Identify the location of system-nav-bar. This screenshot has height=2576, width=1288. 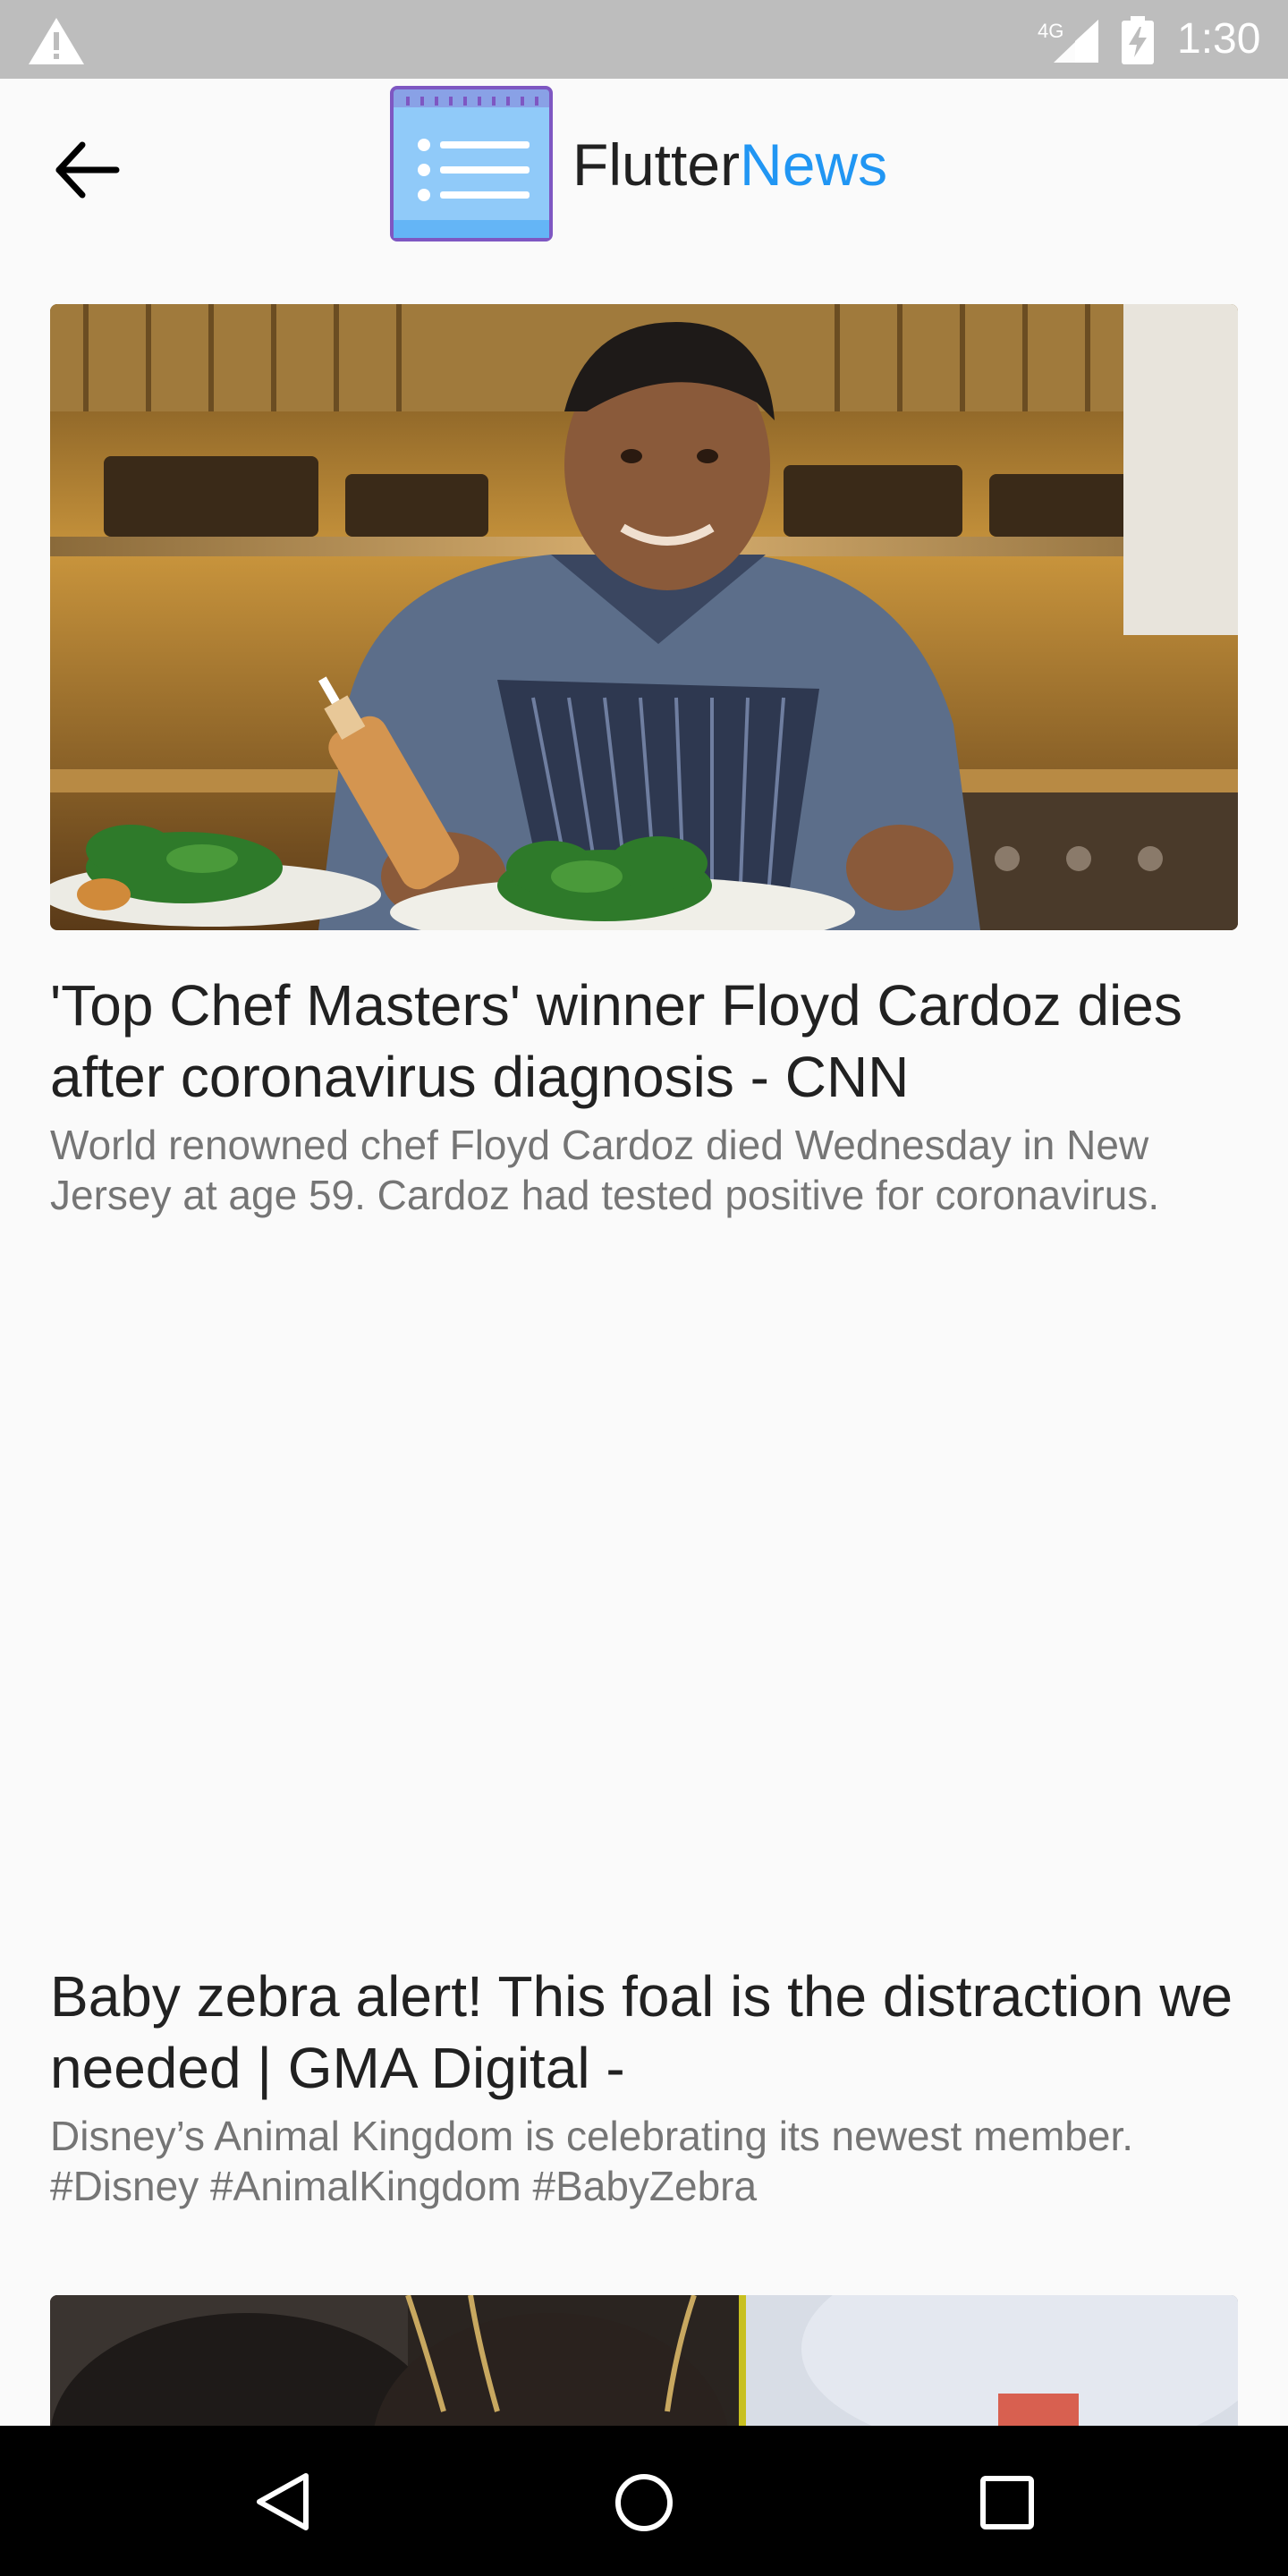
(644, 2501).